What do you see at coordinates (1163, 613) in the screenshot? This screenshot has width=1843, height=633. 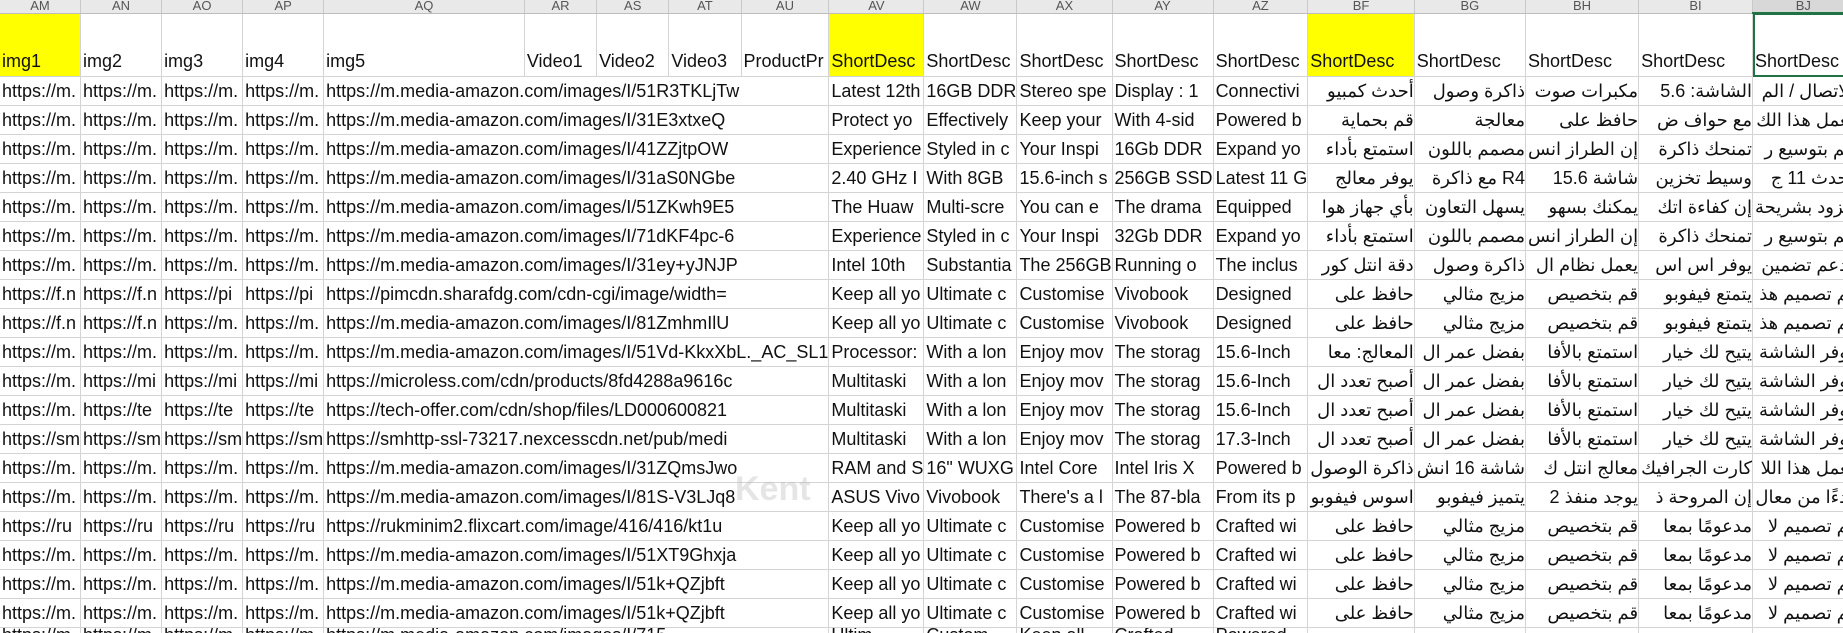 I see `table-cell: Powered b` at bounding box center [1163, 613].